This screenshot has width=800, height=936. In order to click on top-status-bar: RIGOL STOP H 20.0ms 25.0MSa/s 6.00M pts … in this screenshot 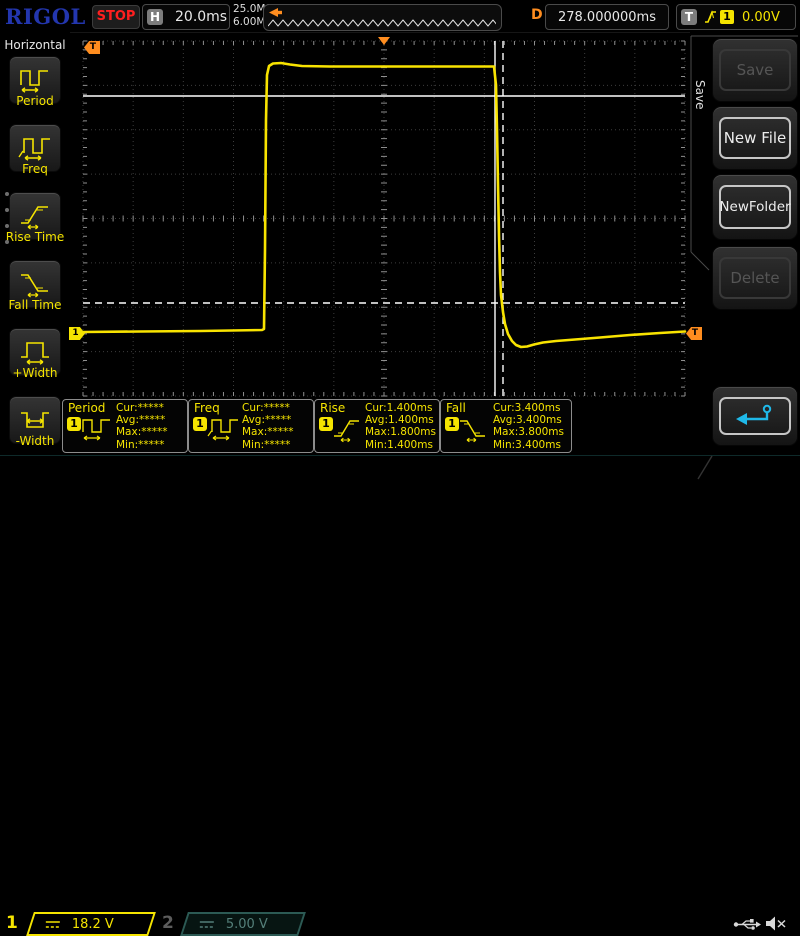, I will do `click(400, 16)`.